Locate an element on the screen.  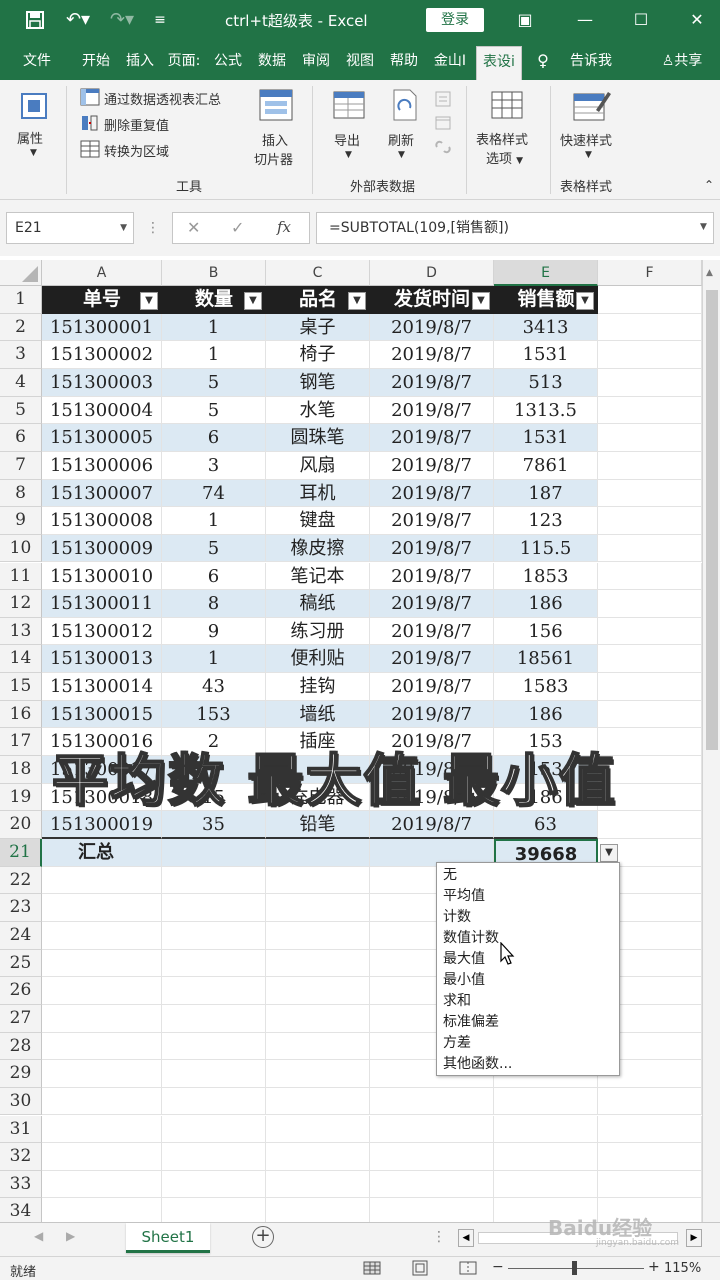
table-cell-order-no: 151300004 is located at coordinates (102, 410).